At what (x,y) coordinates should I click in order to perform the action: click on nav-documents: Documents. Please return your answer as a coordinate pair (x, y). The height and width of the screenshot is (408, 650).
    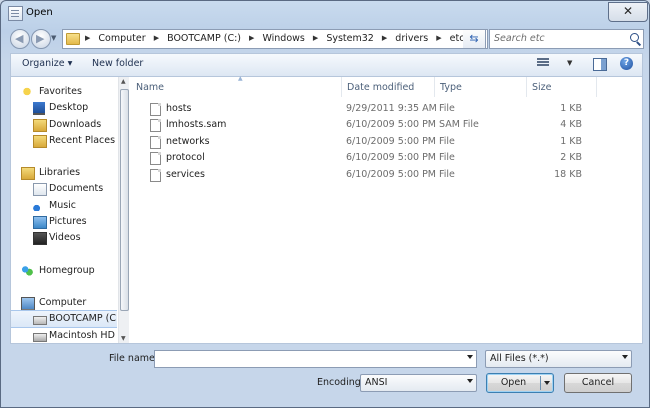
    Looking at the image, I should click on (64, 189).